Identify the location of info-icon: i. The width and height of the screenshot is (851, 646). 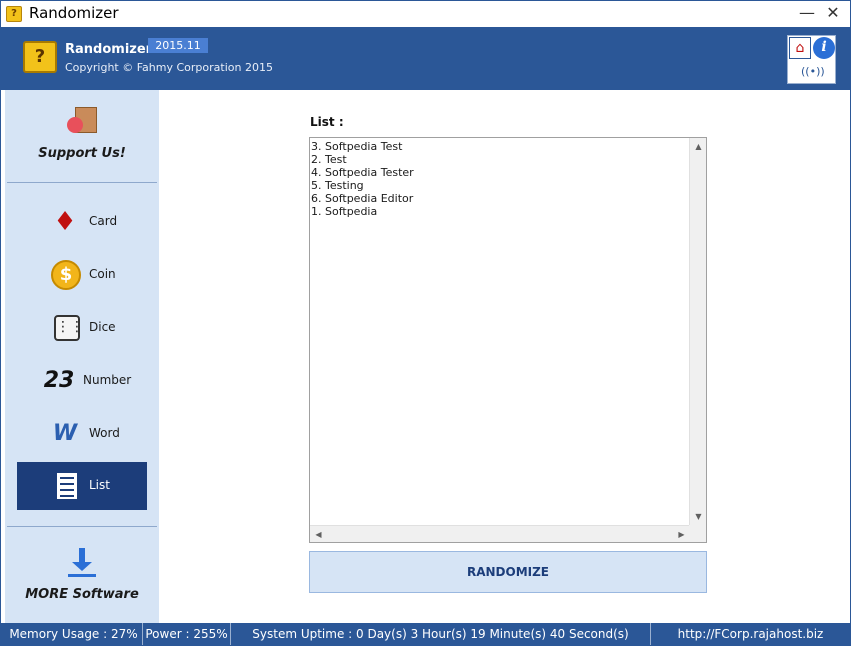
(824, 48).